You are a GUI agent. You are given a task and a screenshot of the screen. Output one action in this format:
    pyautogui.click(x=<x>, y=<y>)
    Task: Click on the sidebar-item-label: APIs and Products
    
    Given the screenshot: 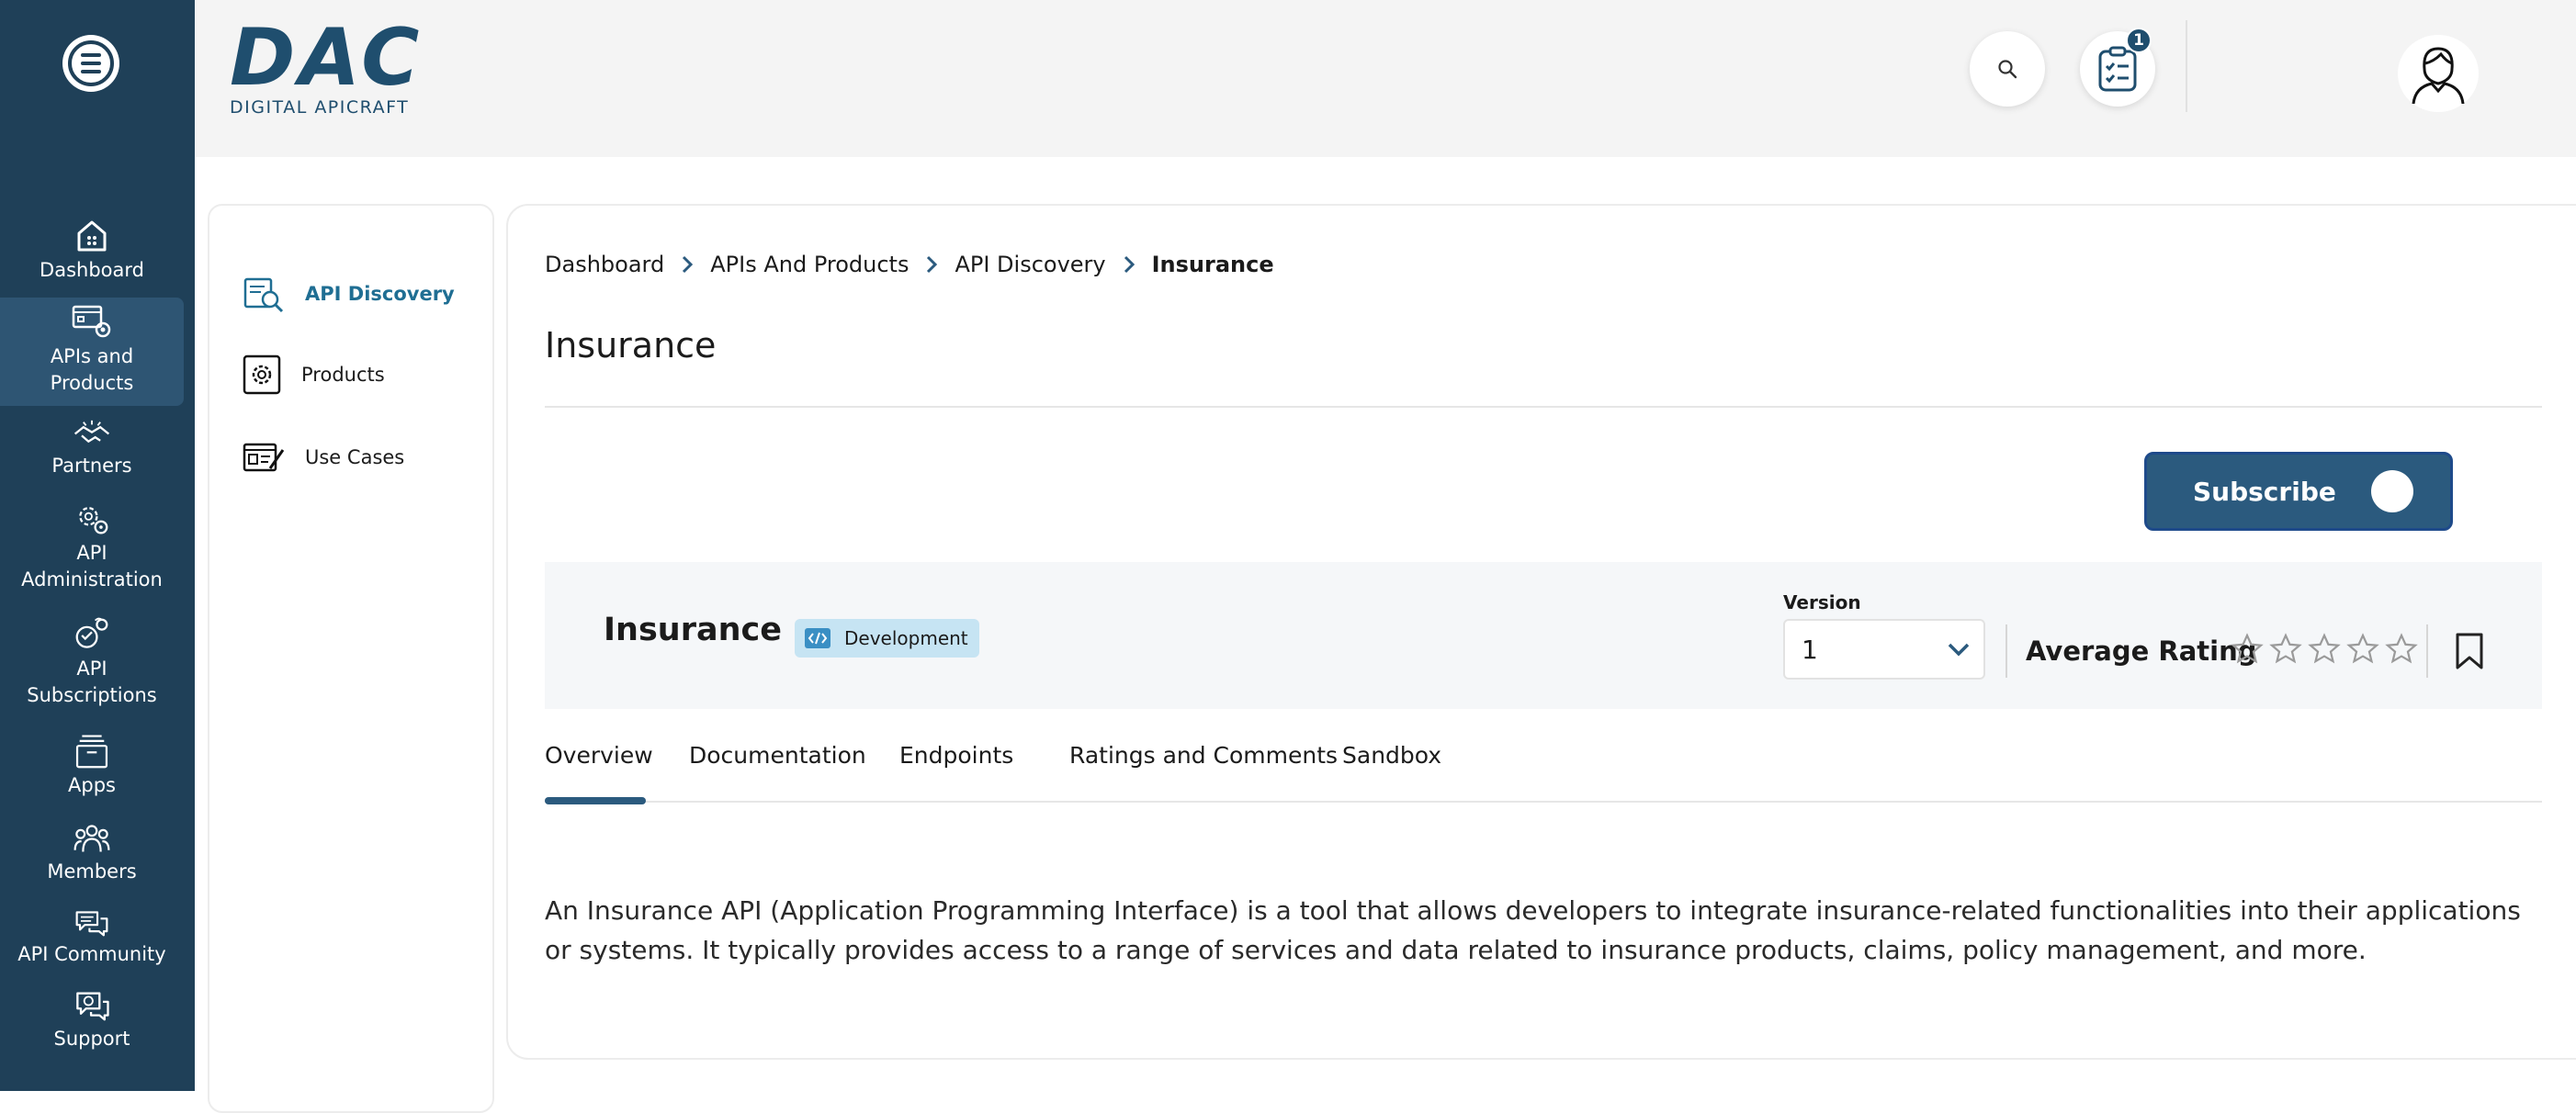 What is the action you would take?
    pyautogui.click(x=92, y=370)
    